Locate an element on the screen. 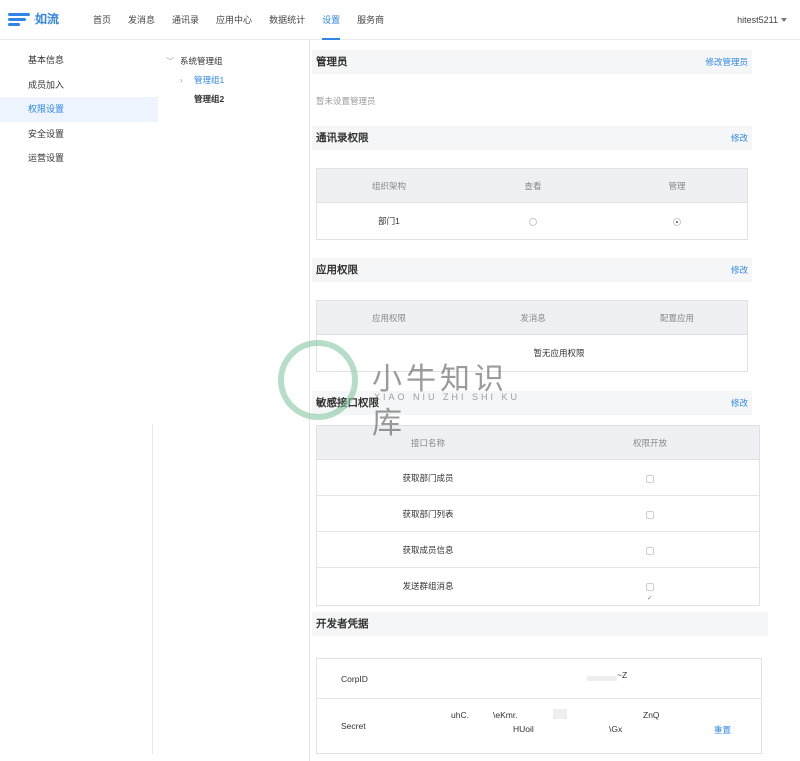  nav-messages: 发消息 is located at coordinates (141, 20).